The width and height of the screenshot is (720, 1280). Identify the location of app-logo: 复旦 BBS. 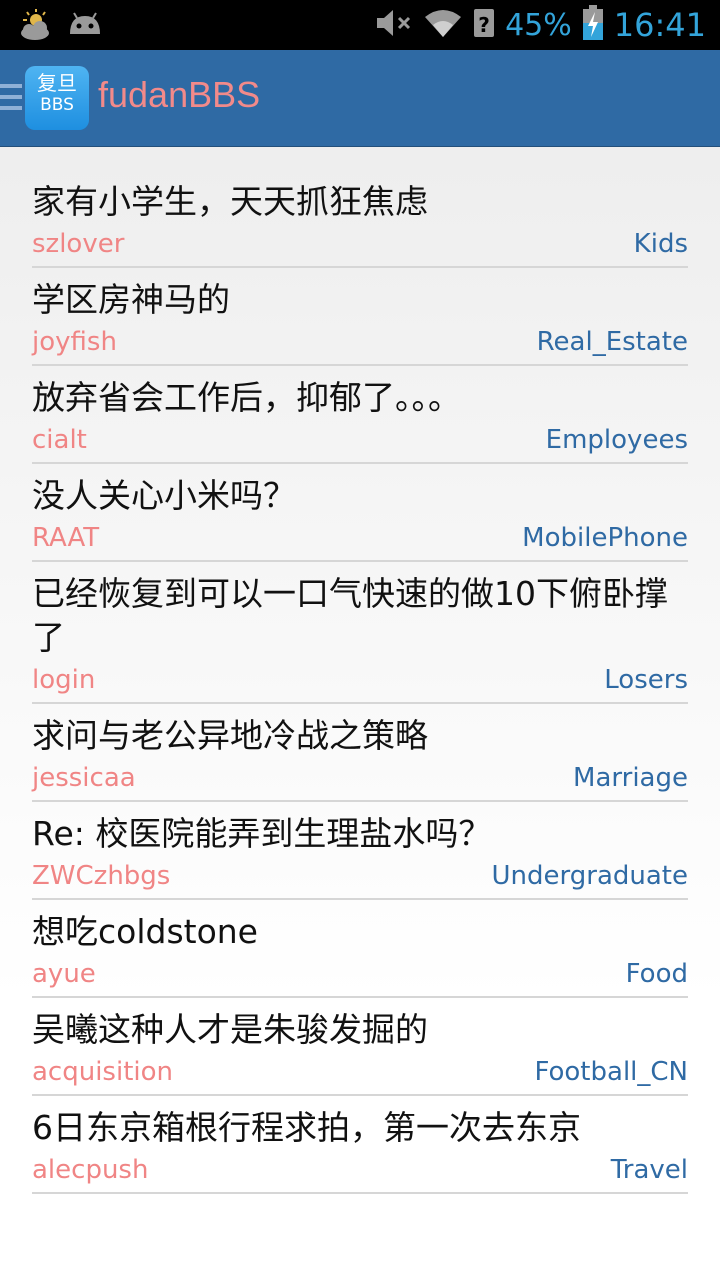
(57, 98).